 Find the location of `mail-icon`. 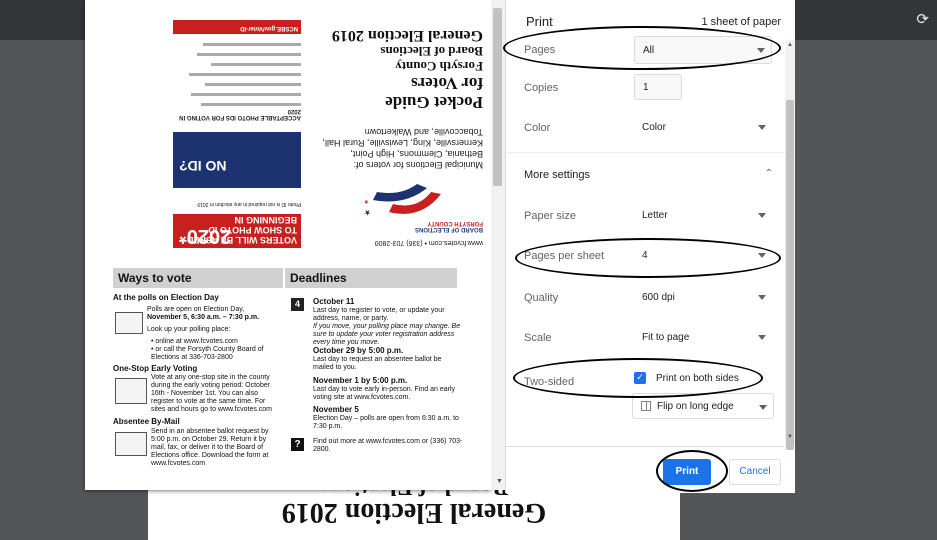

mail-icon is located at coordinates (131, 444).